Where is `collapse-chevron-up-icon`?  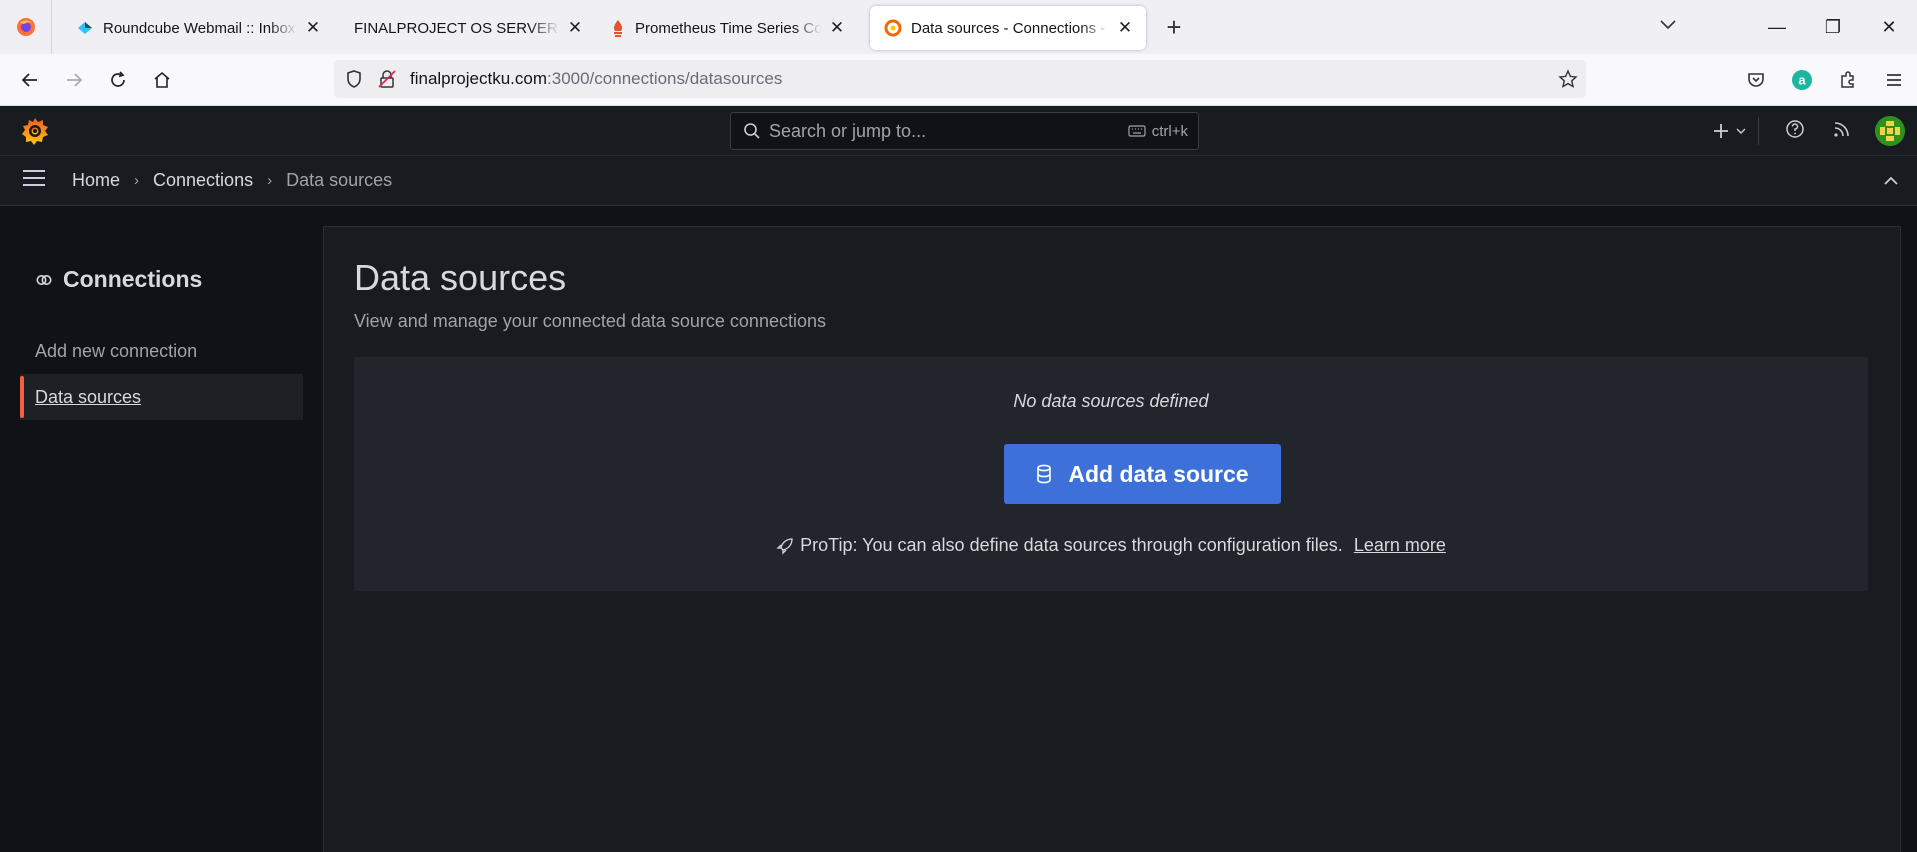 collapse-chevron-up-icon is located at coordinates (1891, 180).